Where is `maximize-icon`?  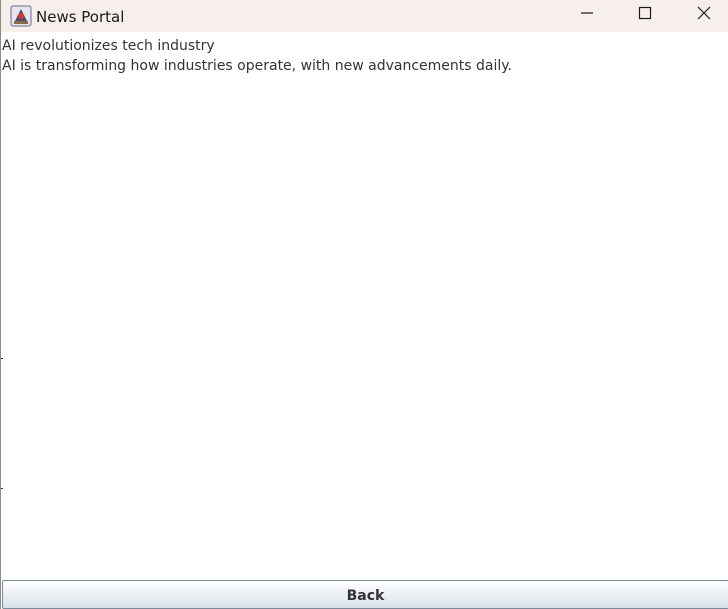 maximize-icon is located at coordinates (645, 15).